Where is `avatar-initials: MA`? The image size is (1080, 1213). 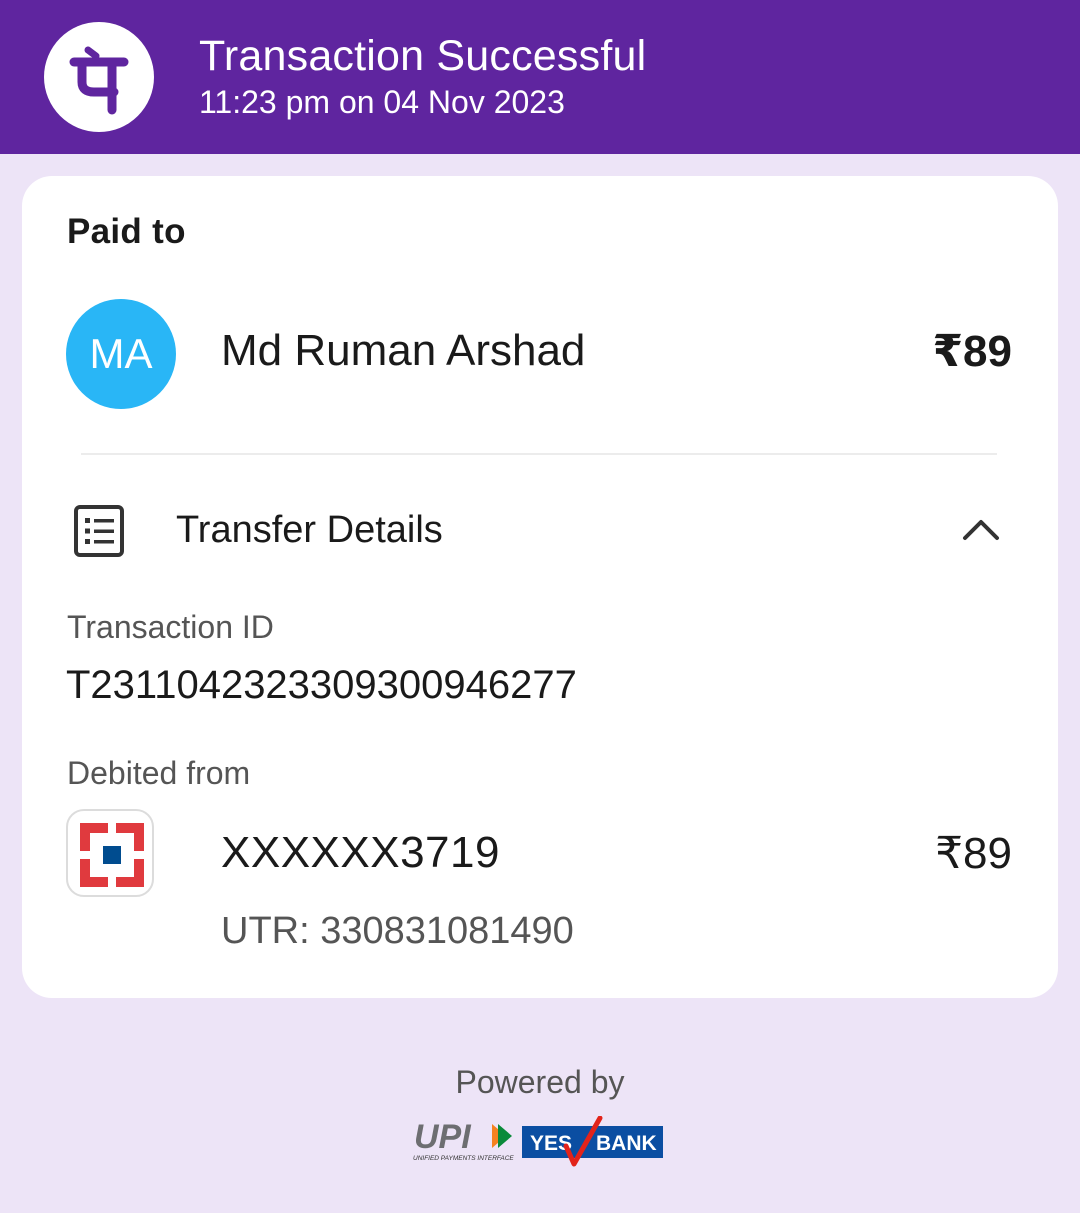
avatar-initials: MA is located at coordinates (121, 353).